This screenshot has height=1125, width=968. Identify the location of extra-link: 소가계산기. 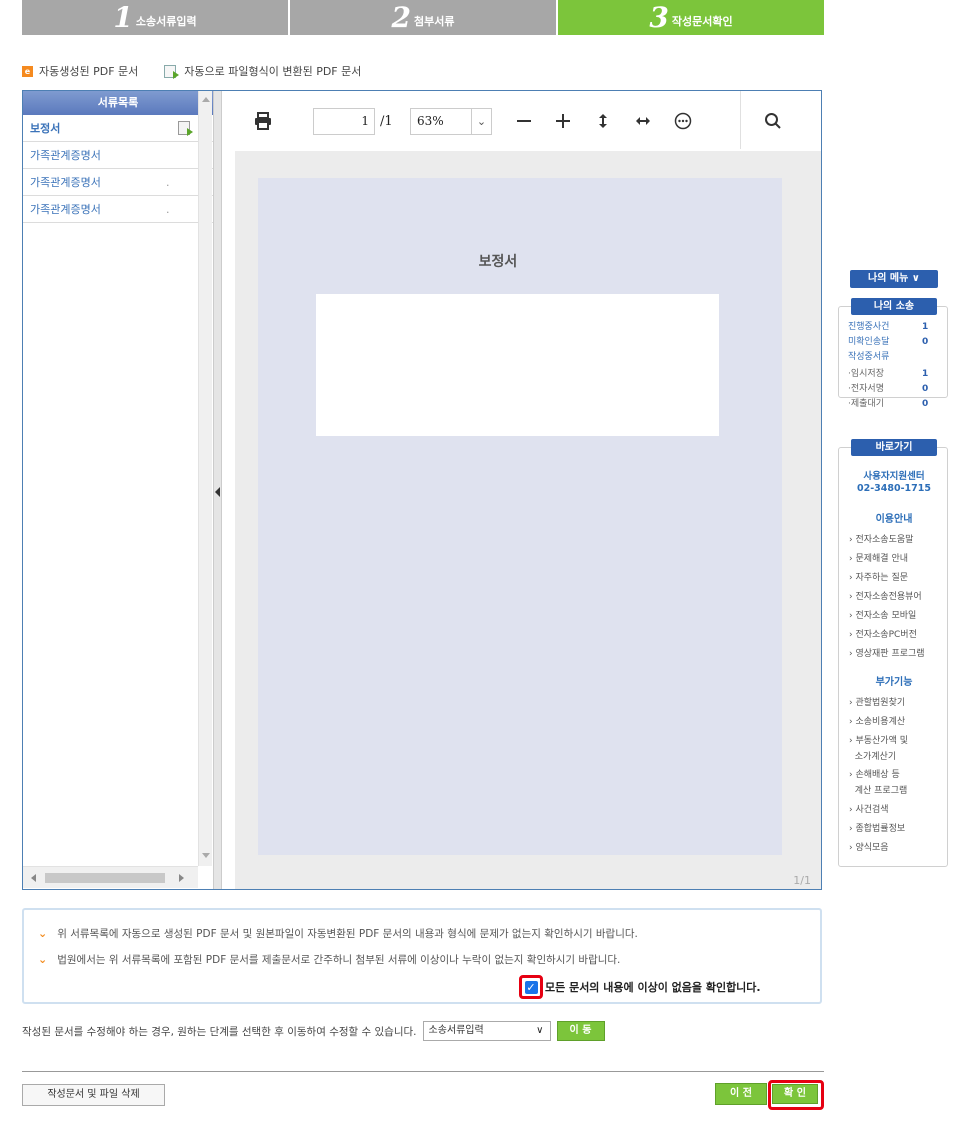
(872, 757).